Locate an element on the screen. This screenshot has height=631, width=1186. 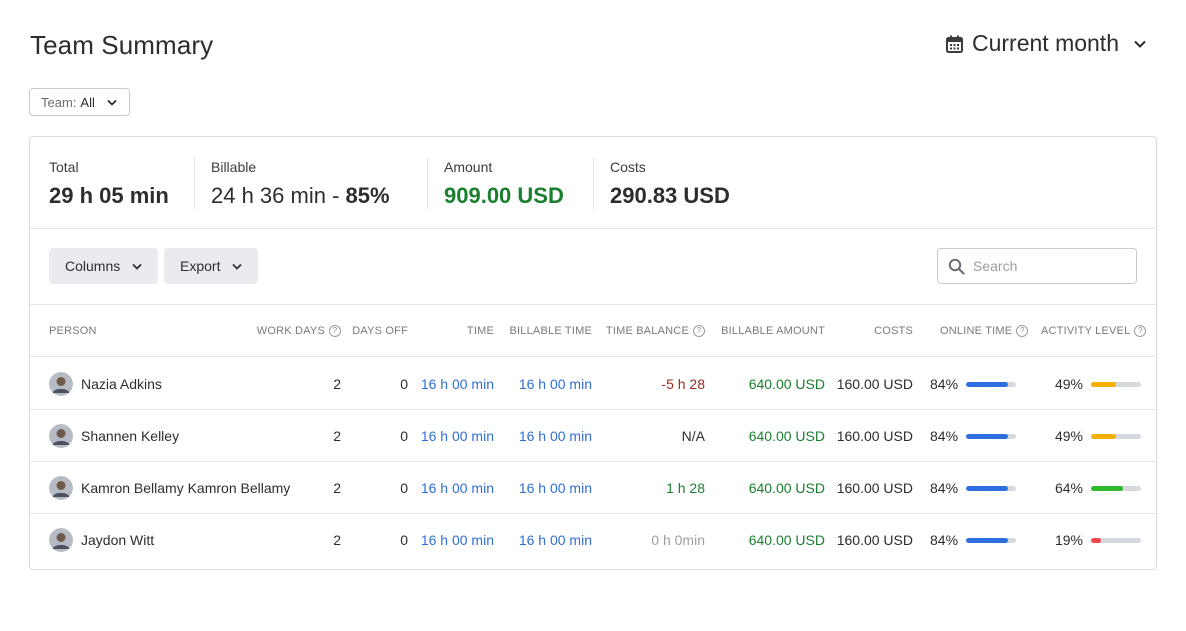
stat-total-label: Total is located at coordinates (64, 167).